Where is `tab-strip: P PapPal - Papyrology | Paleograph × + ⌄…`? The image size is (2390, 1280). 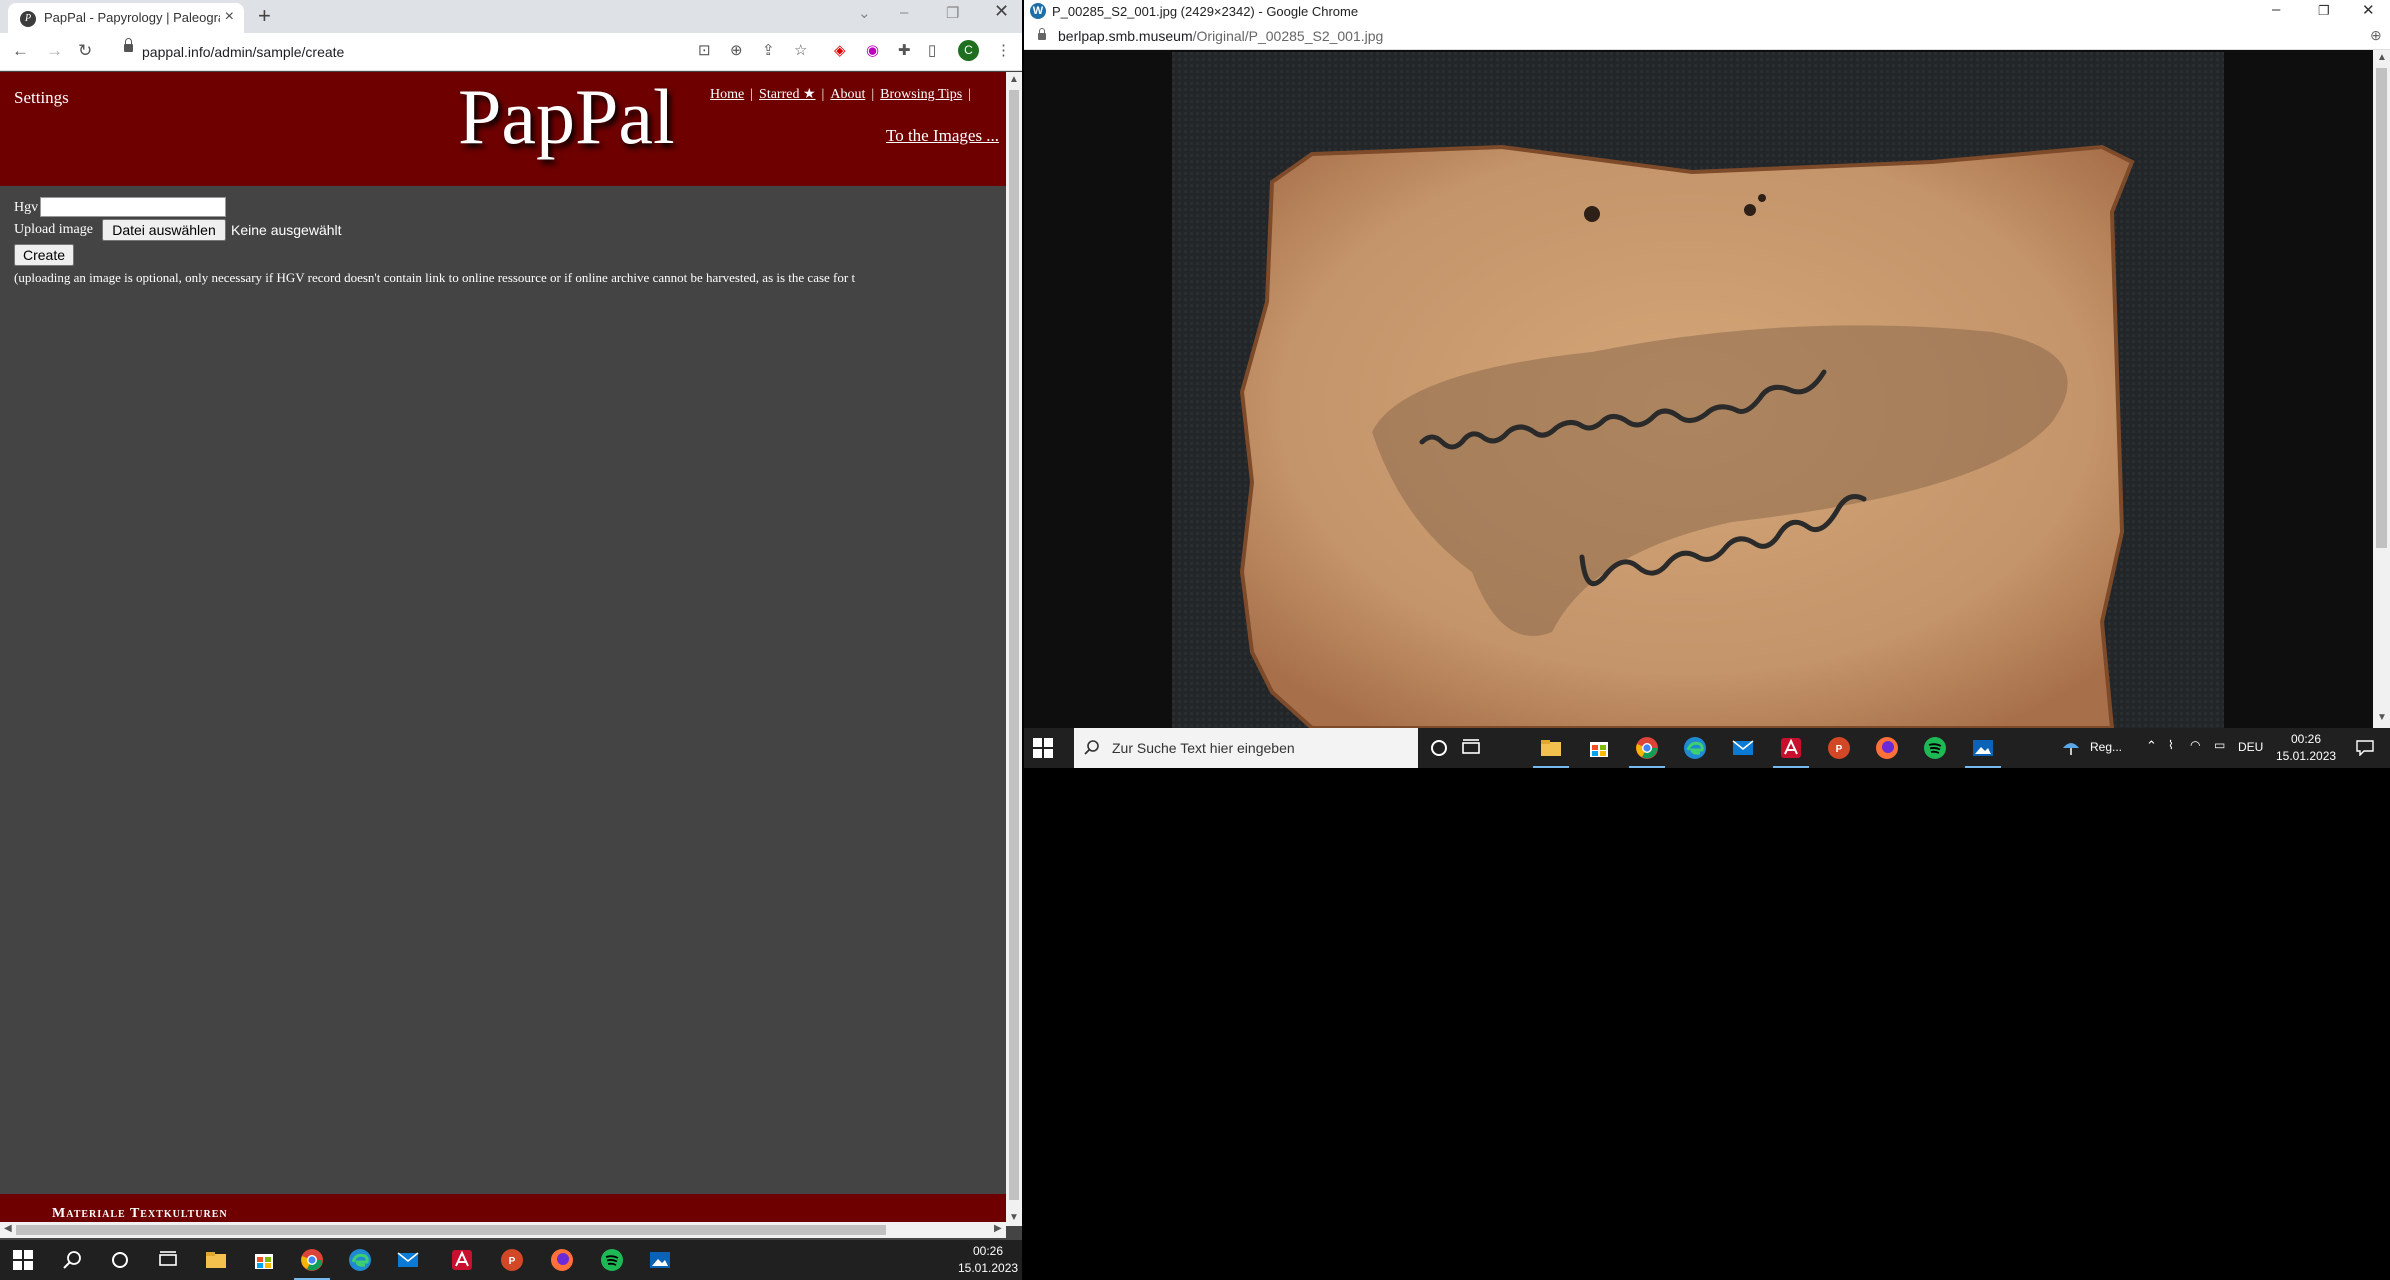
tab-strip: P PapPal - Papyrology | Paleograph × + ⌄… is located at coordinates (511, 16).